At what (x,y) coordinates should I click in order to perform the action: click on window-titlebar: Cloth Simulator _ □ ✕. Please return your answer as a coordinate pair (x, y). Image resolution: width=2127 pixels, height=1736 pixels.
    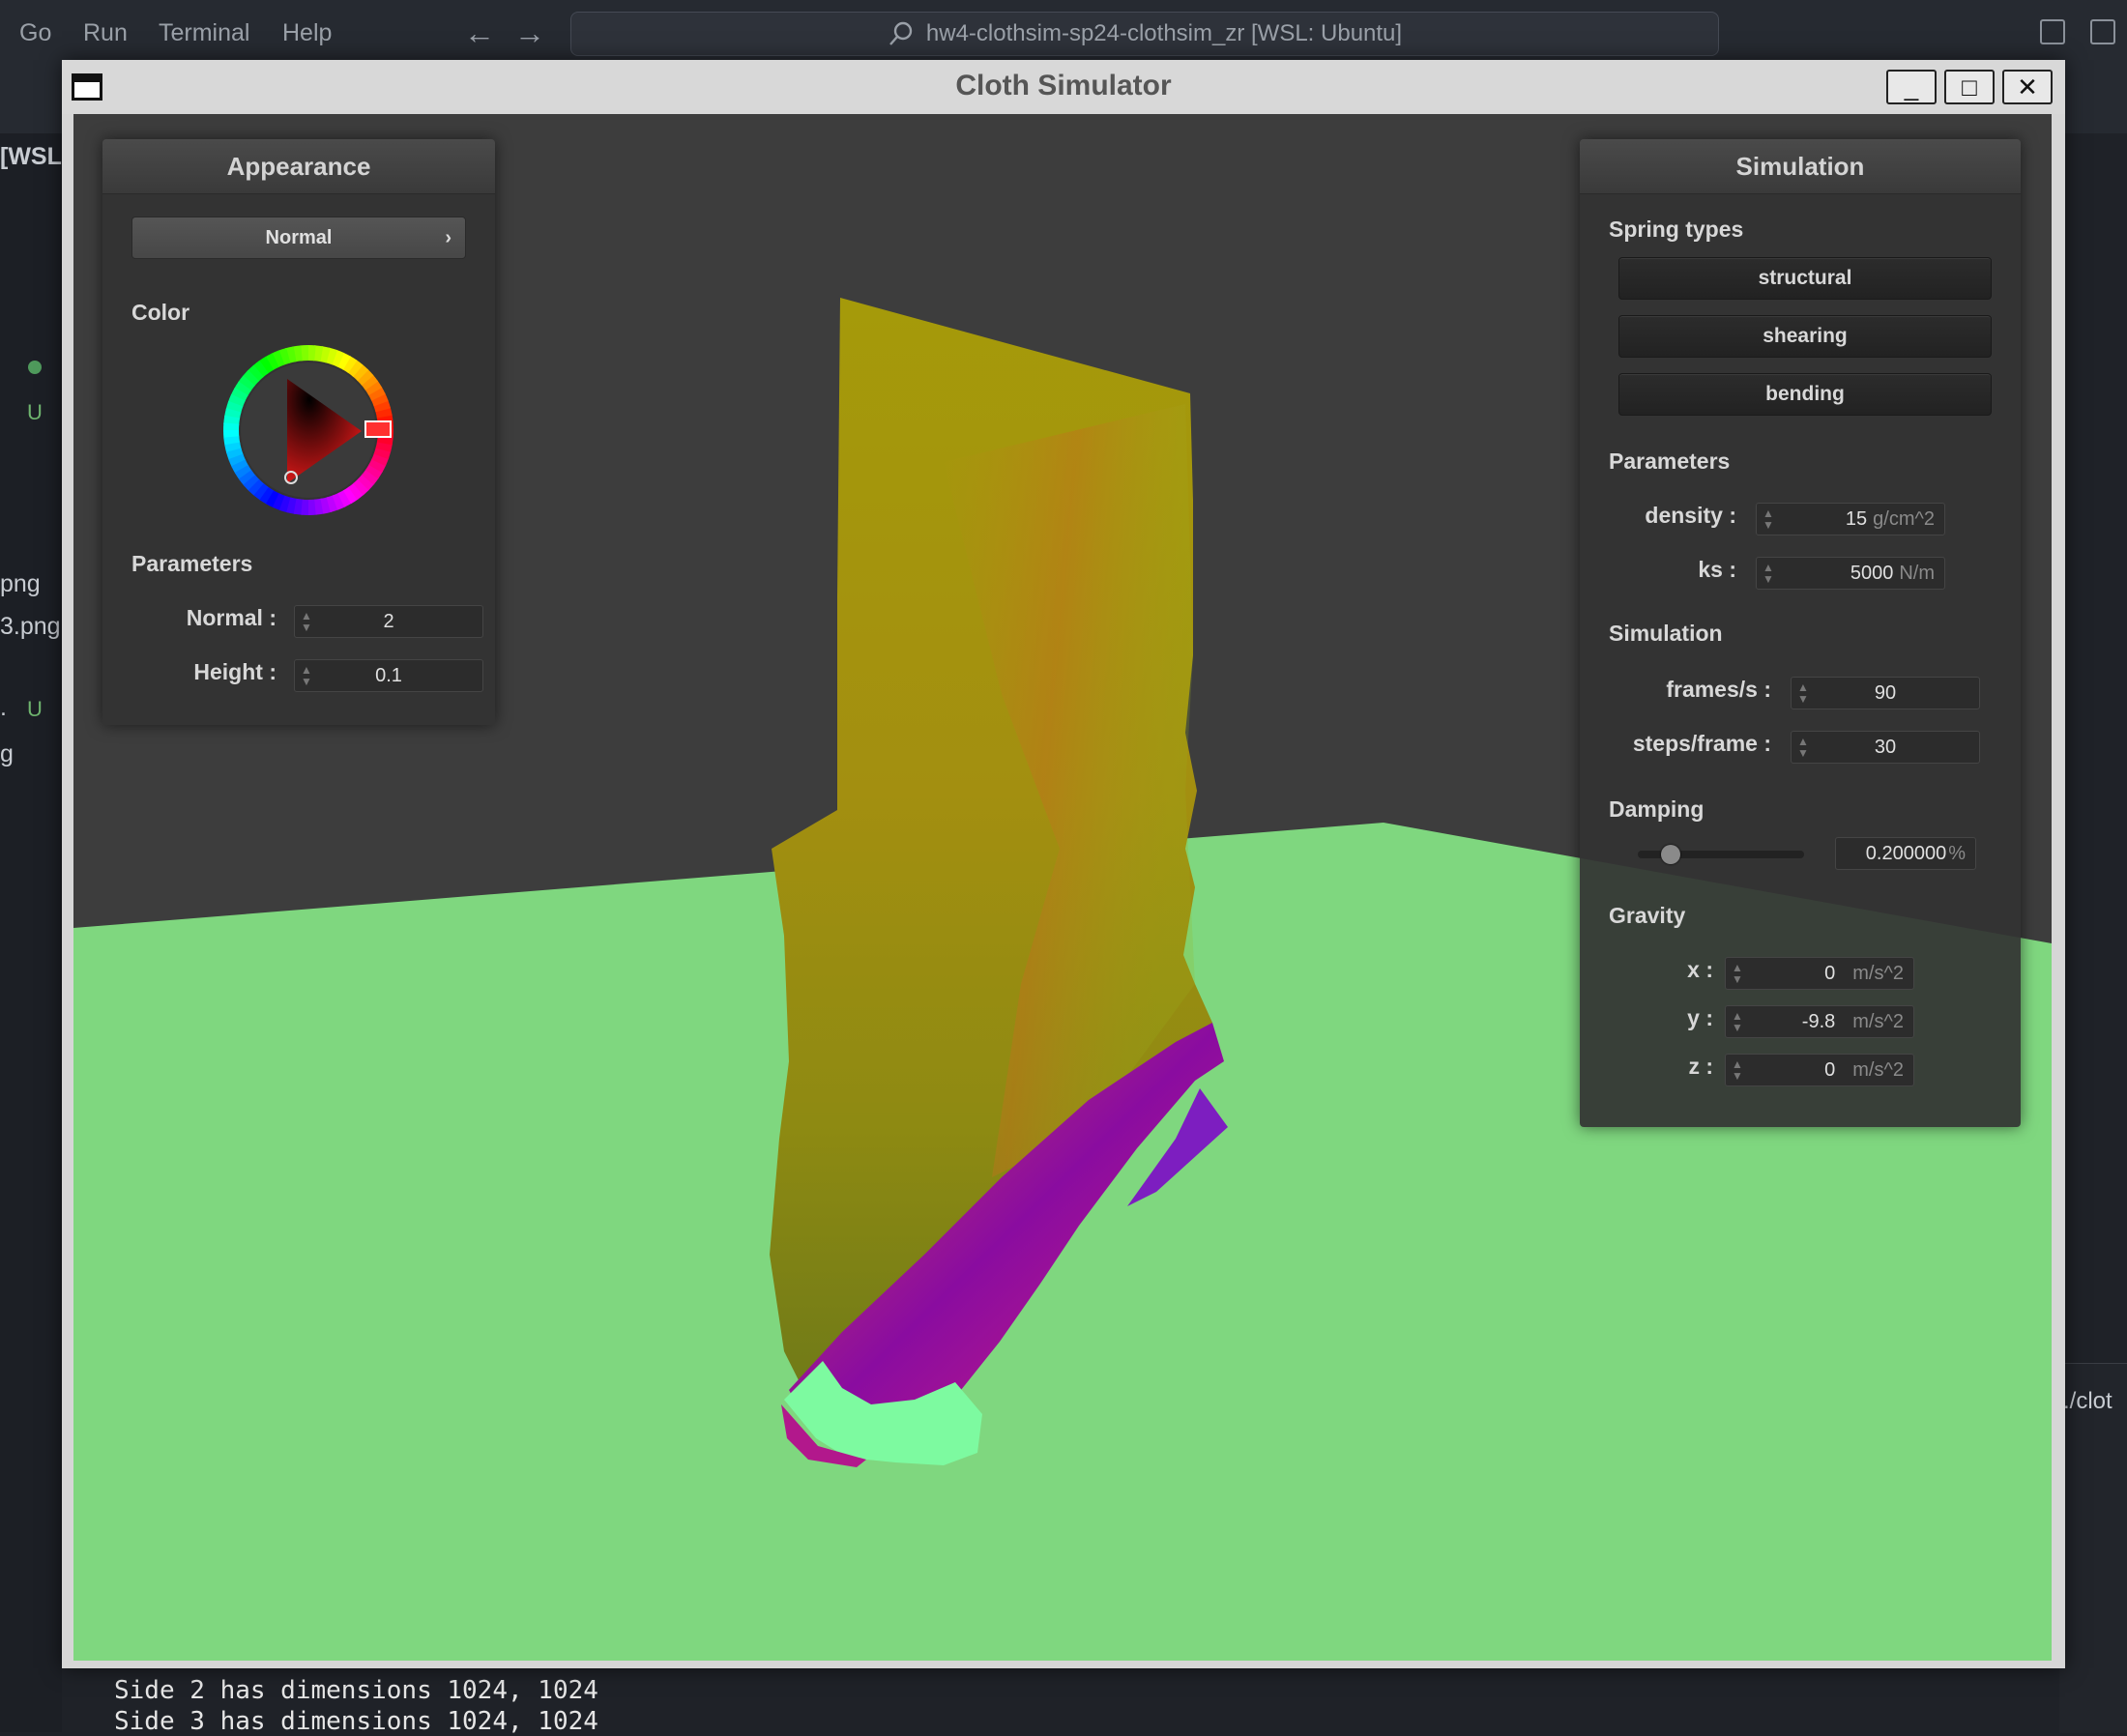
    Looking at the image, I should click on (1063, 87).